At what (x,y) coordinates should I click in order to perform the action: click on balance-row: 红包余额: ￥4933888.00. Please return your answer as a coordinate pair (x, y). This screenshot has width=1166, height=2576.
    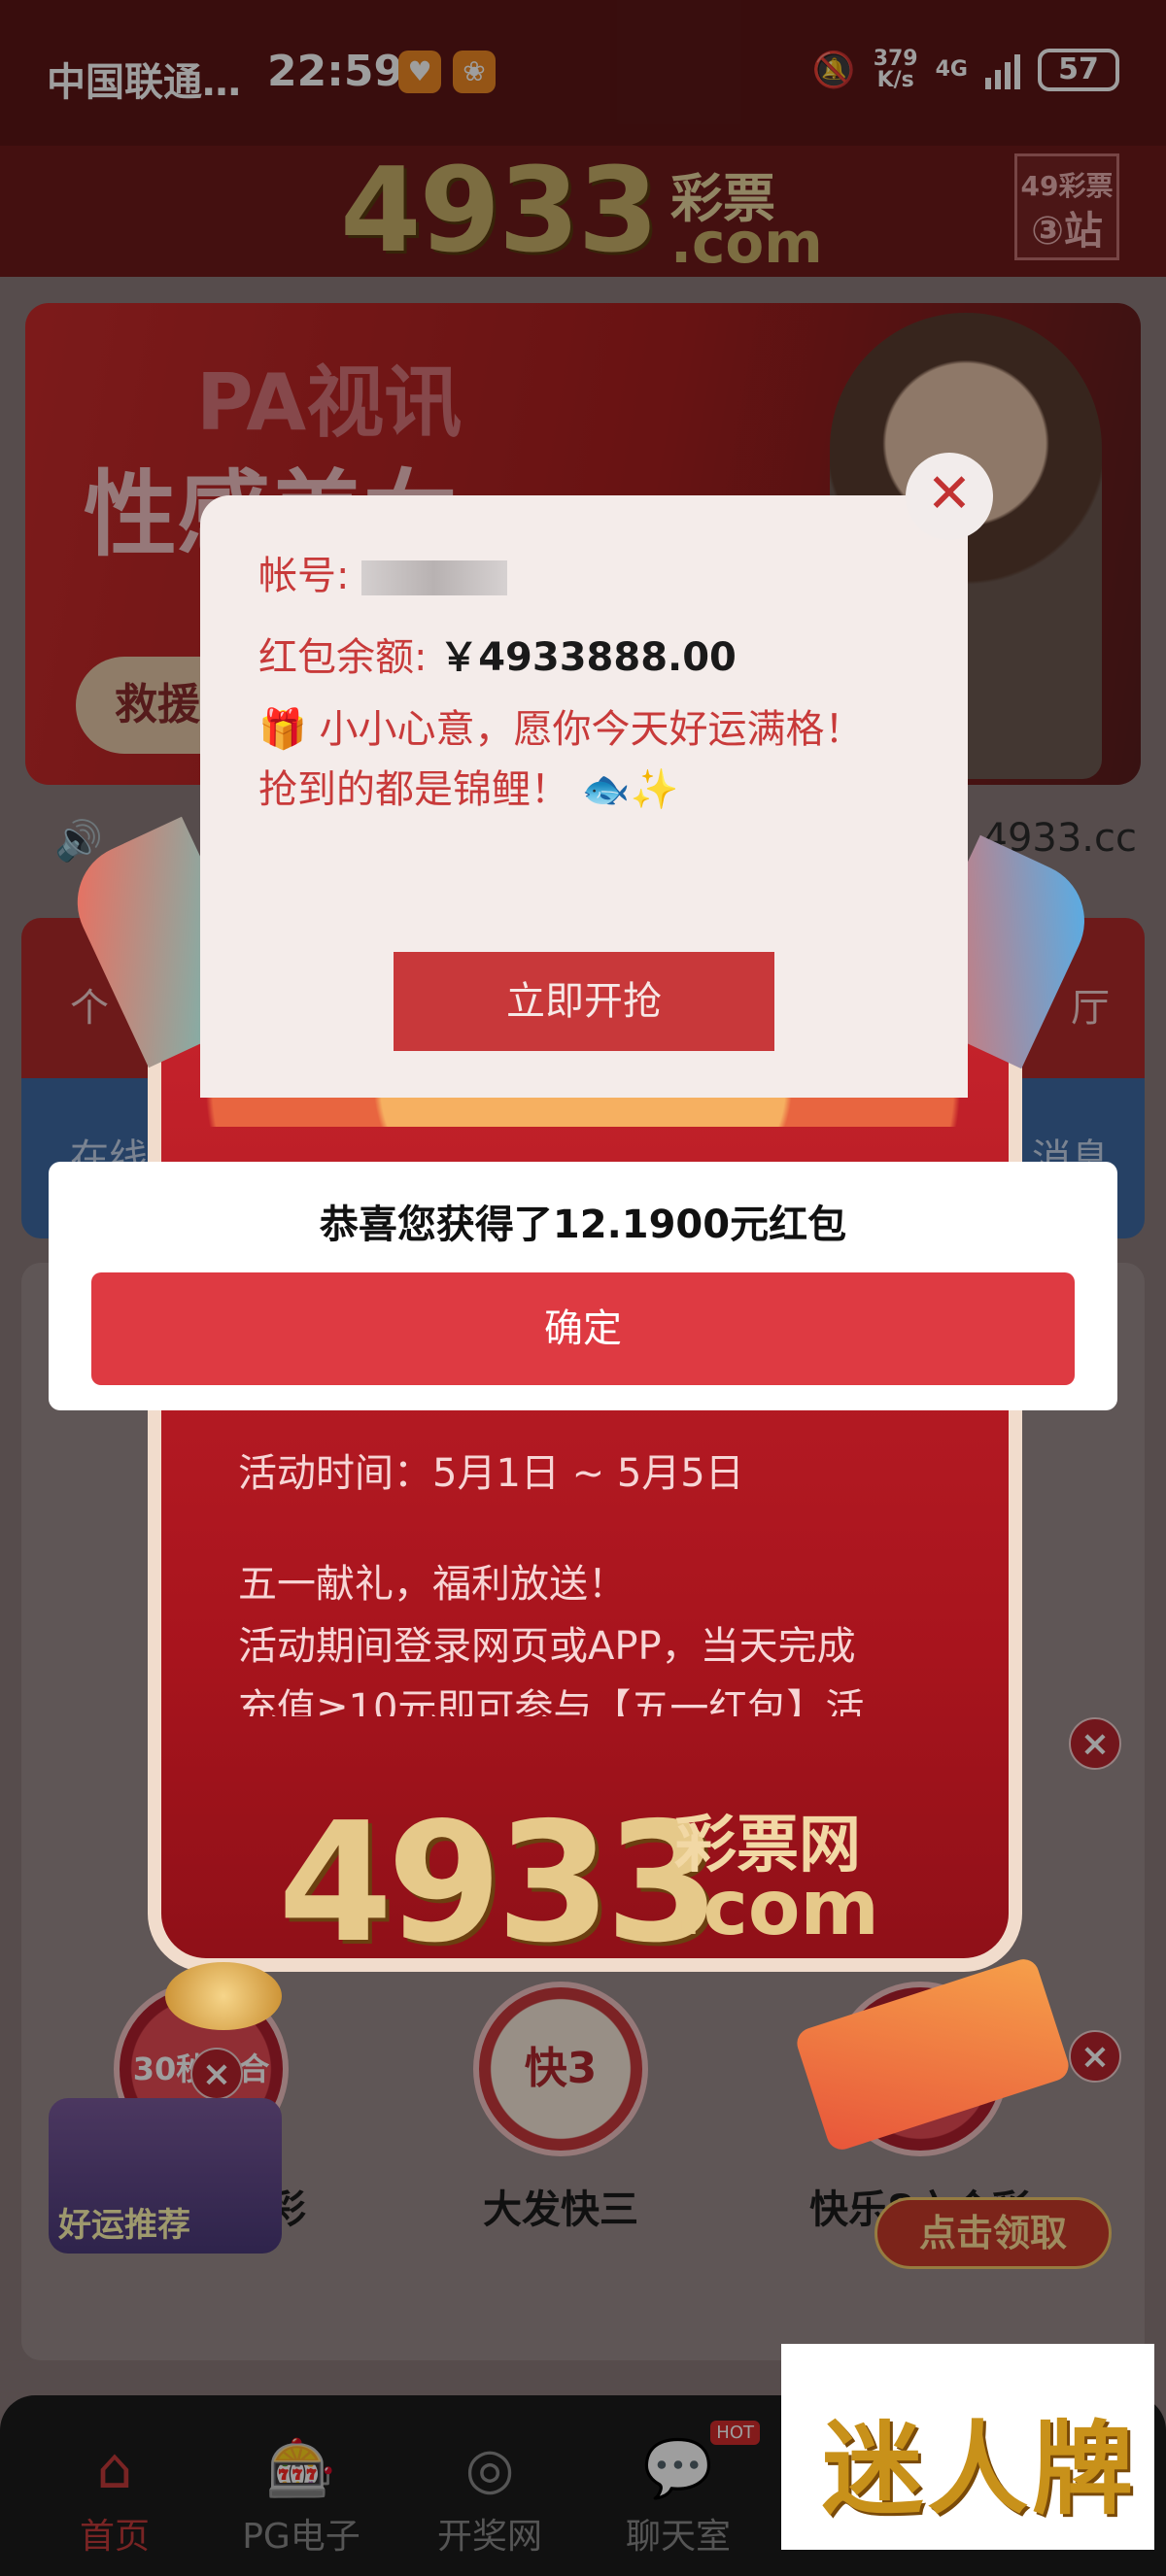
    Looking at the image, I should click on (497, 657).